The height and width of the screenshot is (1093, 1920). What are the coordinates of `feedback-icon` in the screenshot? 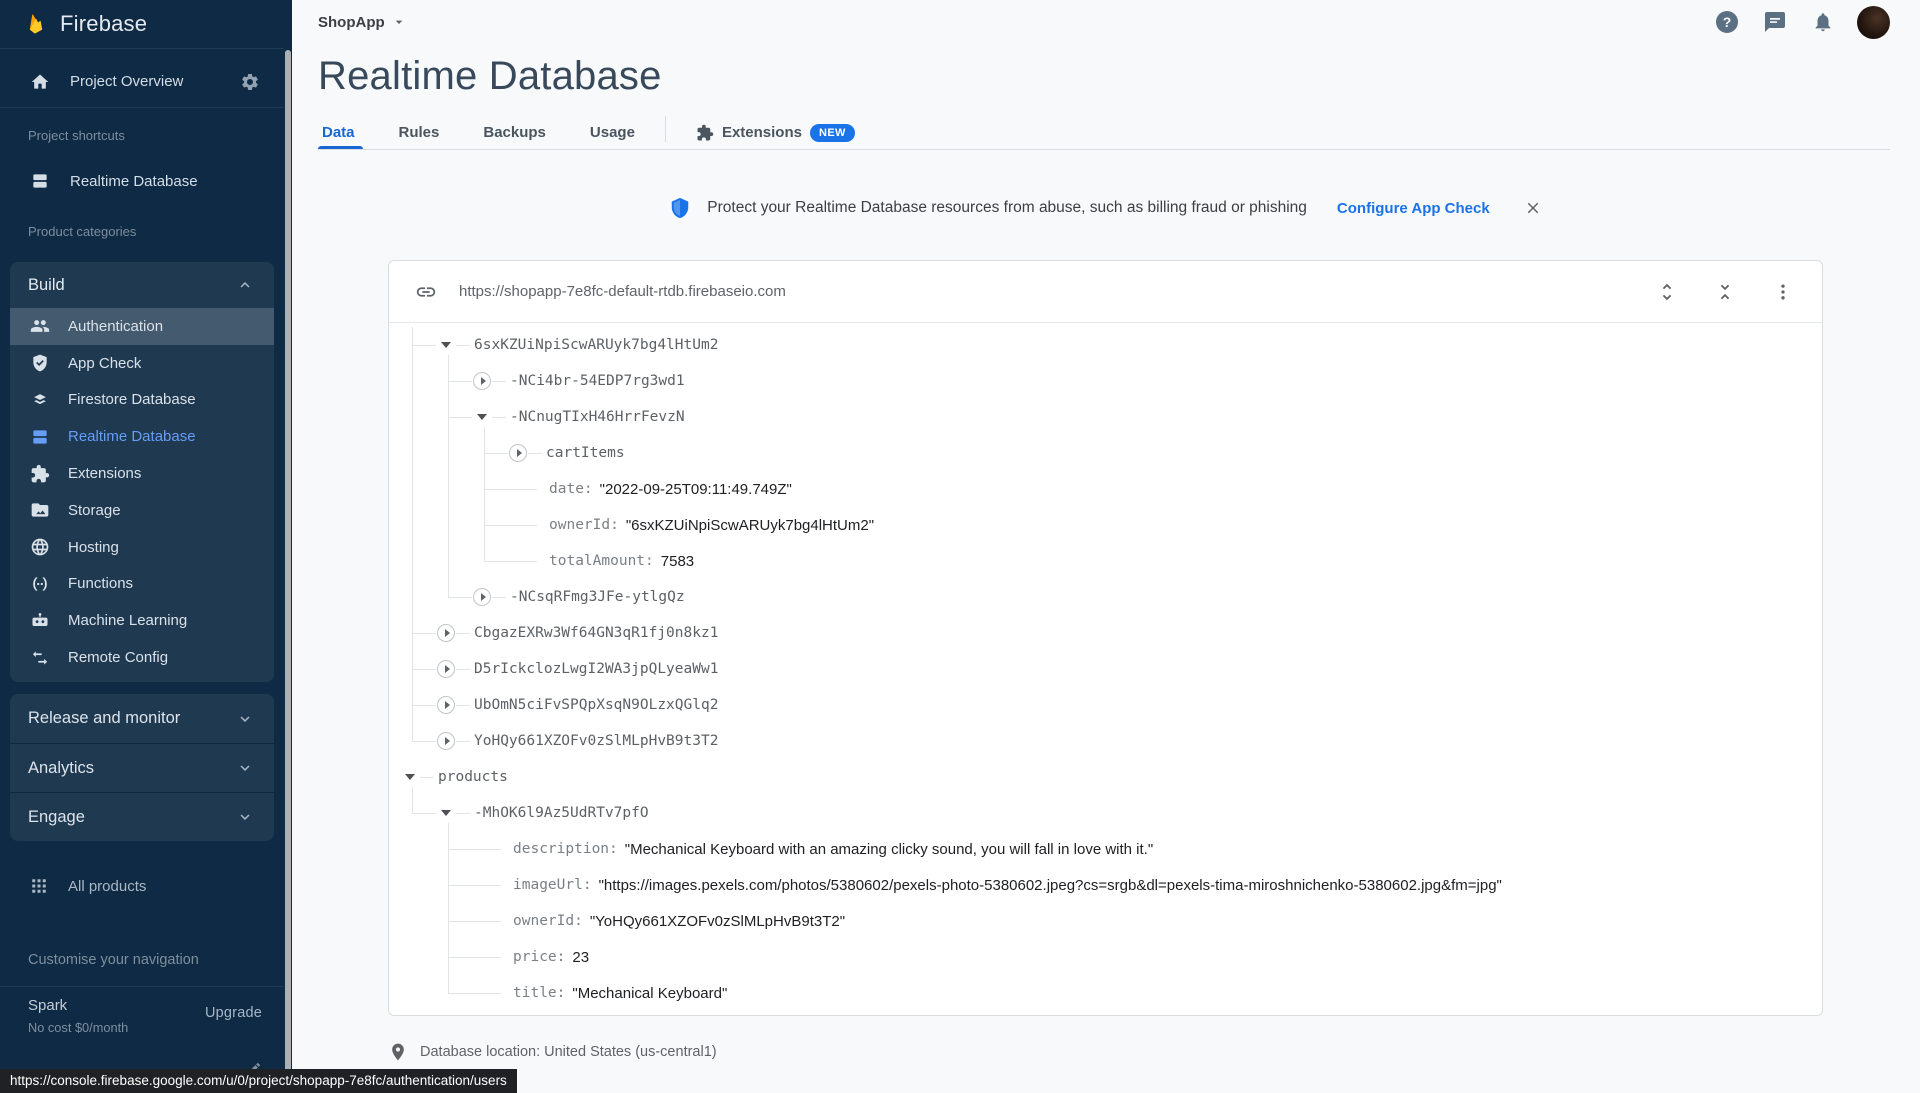 It's located at (1775, 22).